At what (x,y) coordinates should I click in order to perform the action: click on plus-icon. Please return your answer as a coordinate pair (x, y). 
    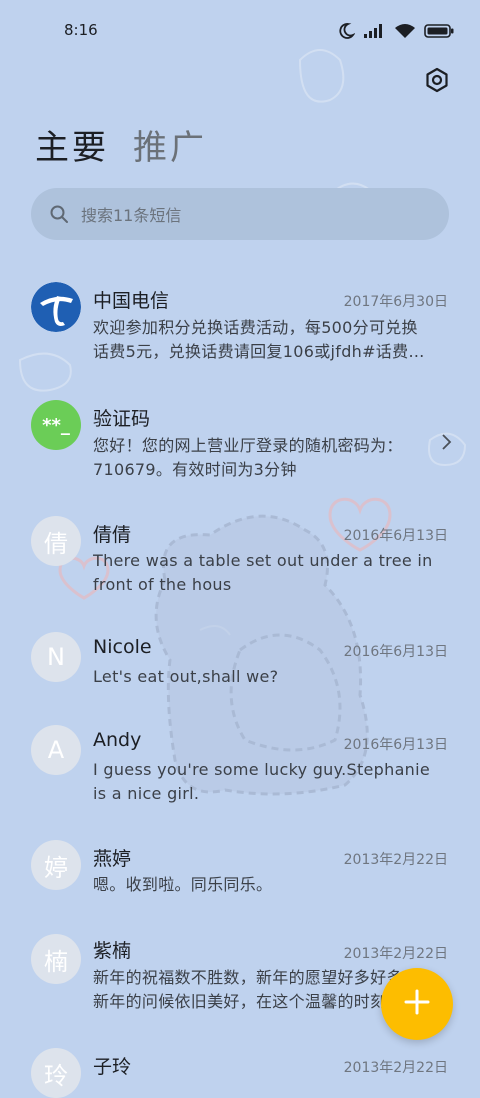
    Looking at the image, I should click on (417, 1004).